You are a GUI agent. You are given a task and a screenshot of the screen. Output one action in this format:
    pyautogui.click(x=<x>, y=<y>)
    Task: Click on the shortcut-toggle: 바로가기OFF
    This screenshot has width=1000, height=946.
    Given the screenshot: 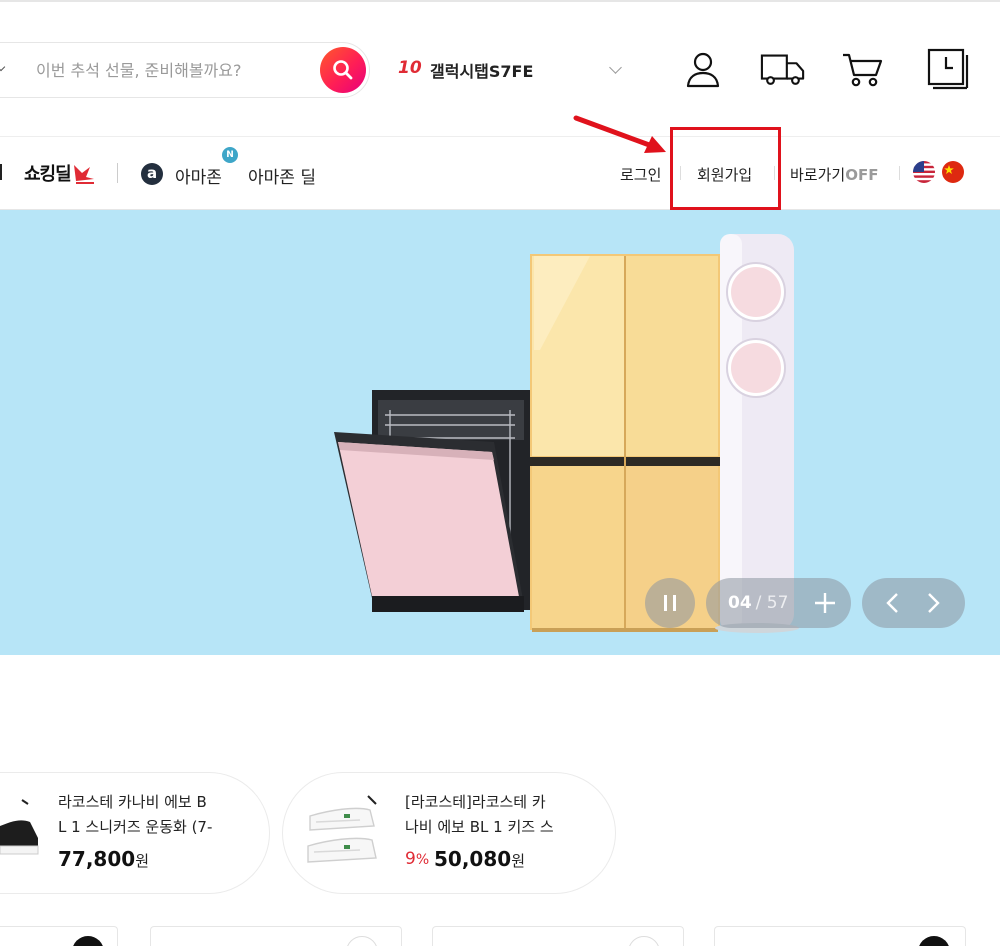 What is the action you would take?
    pyautogui.click(x=834, y=174)
    